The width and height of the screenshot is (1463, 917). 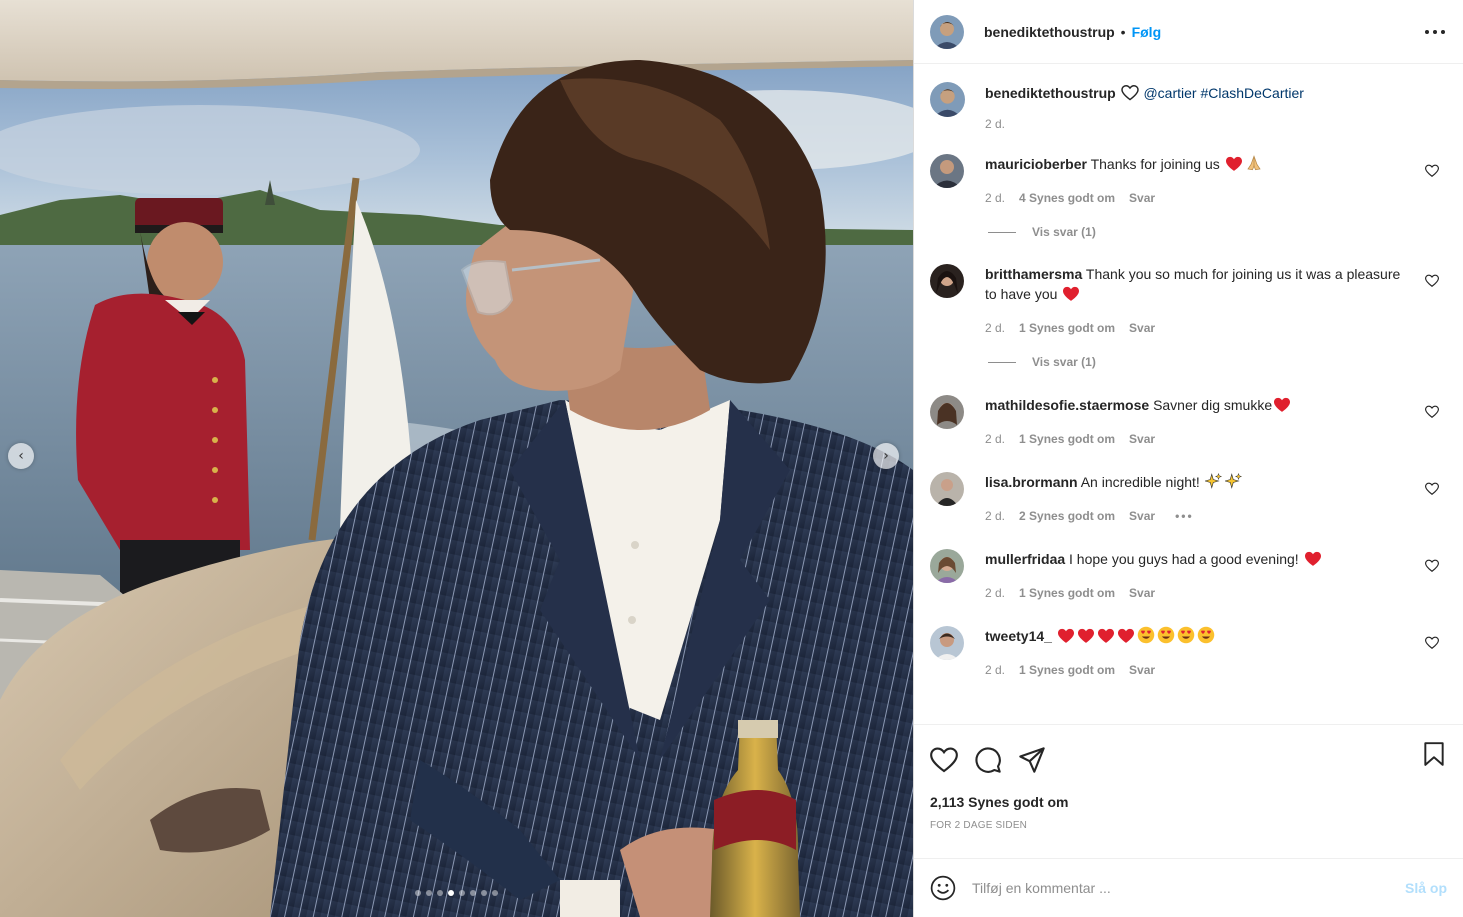 What do you see at coordinates (947, 99) in the screenshot?
I see `caption-avatar` at bounding box center [947, 99].